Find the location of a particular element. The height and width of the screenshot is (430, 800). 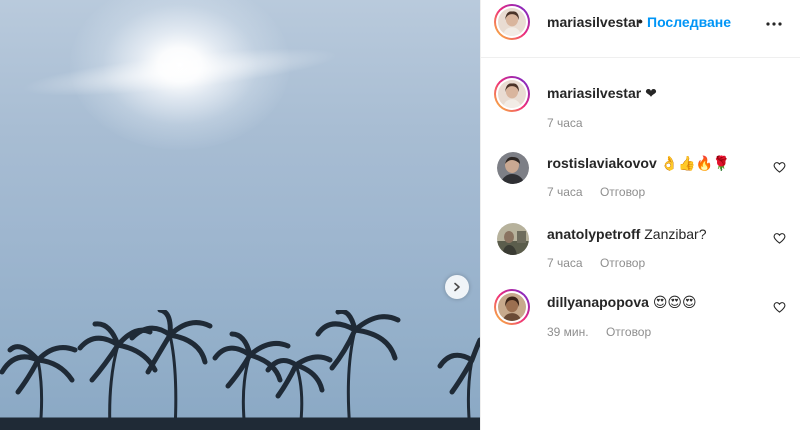

comment-text: Zanzibar? is located at coordinates (675, 234).